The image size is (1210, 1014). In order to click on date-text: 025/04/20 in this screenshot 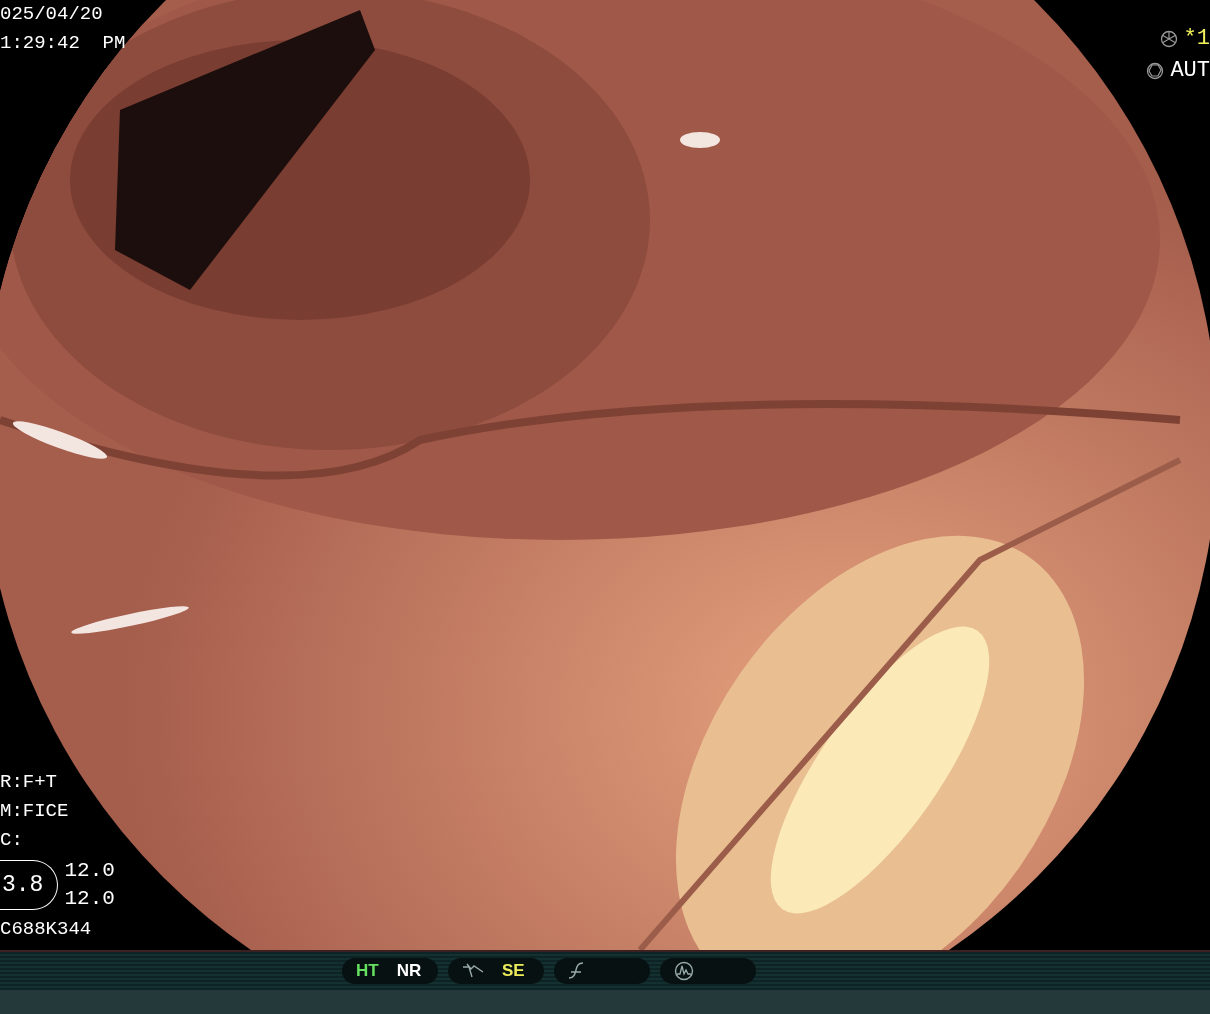, I will do `click(52, 14)`.